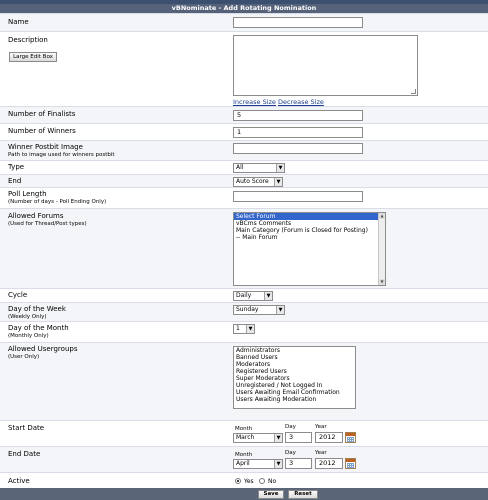  Describe the element at coordinates (37, 309) in the screenshot. I see `day-of-week-label-text: Day of the Week` at that location.